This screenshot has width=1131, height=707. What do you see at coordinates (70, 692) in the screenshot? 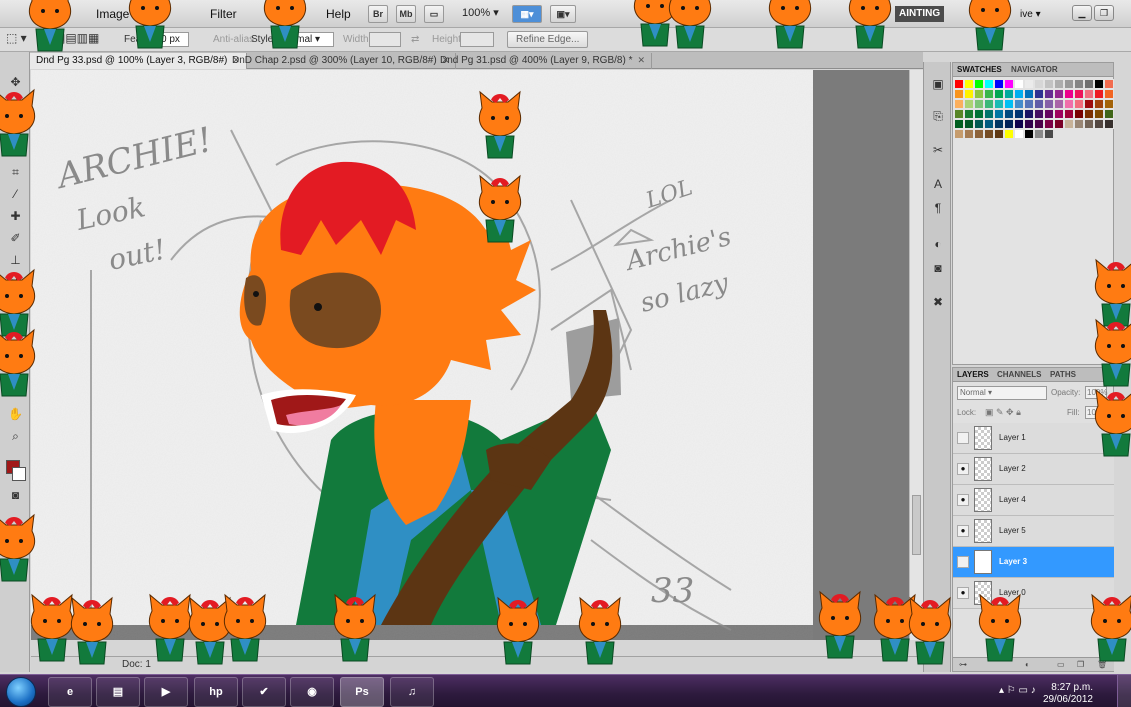
I see `internet-explorer-icon: e` at bounding box center [70, 692].